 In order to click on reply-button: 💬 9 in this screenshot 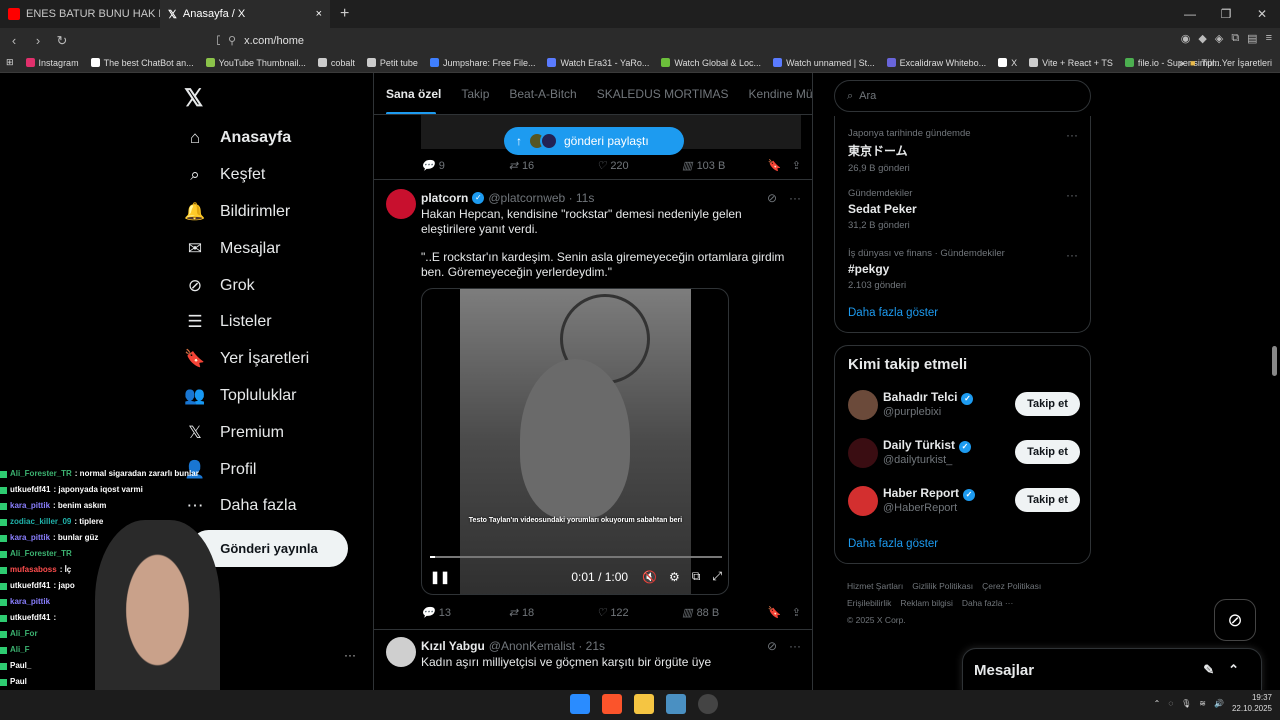, I will do `click(465, 166)`.